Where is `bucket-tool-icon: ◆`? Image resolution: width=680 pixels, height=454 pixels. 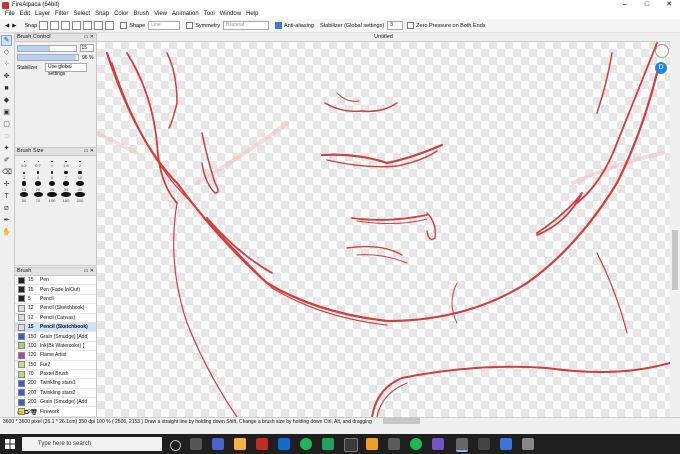 bucket-tool-icon: ◆ is located at coordinates (6, 100).